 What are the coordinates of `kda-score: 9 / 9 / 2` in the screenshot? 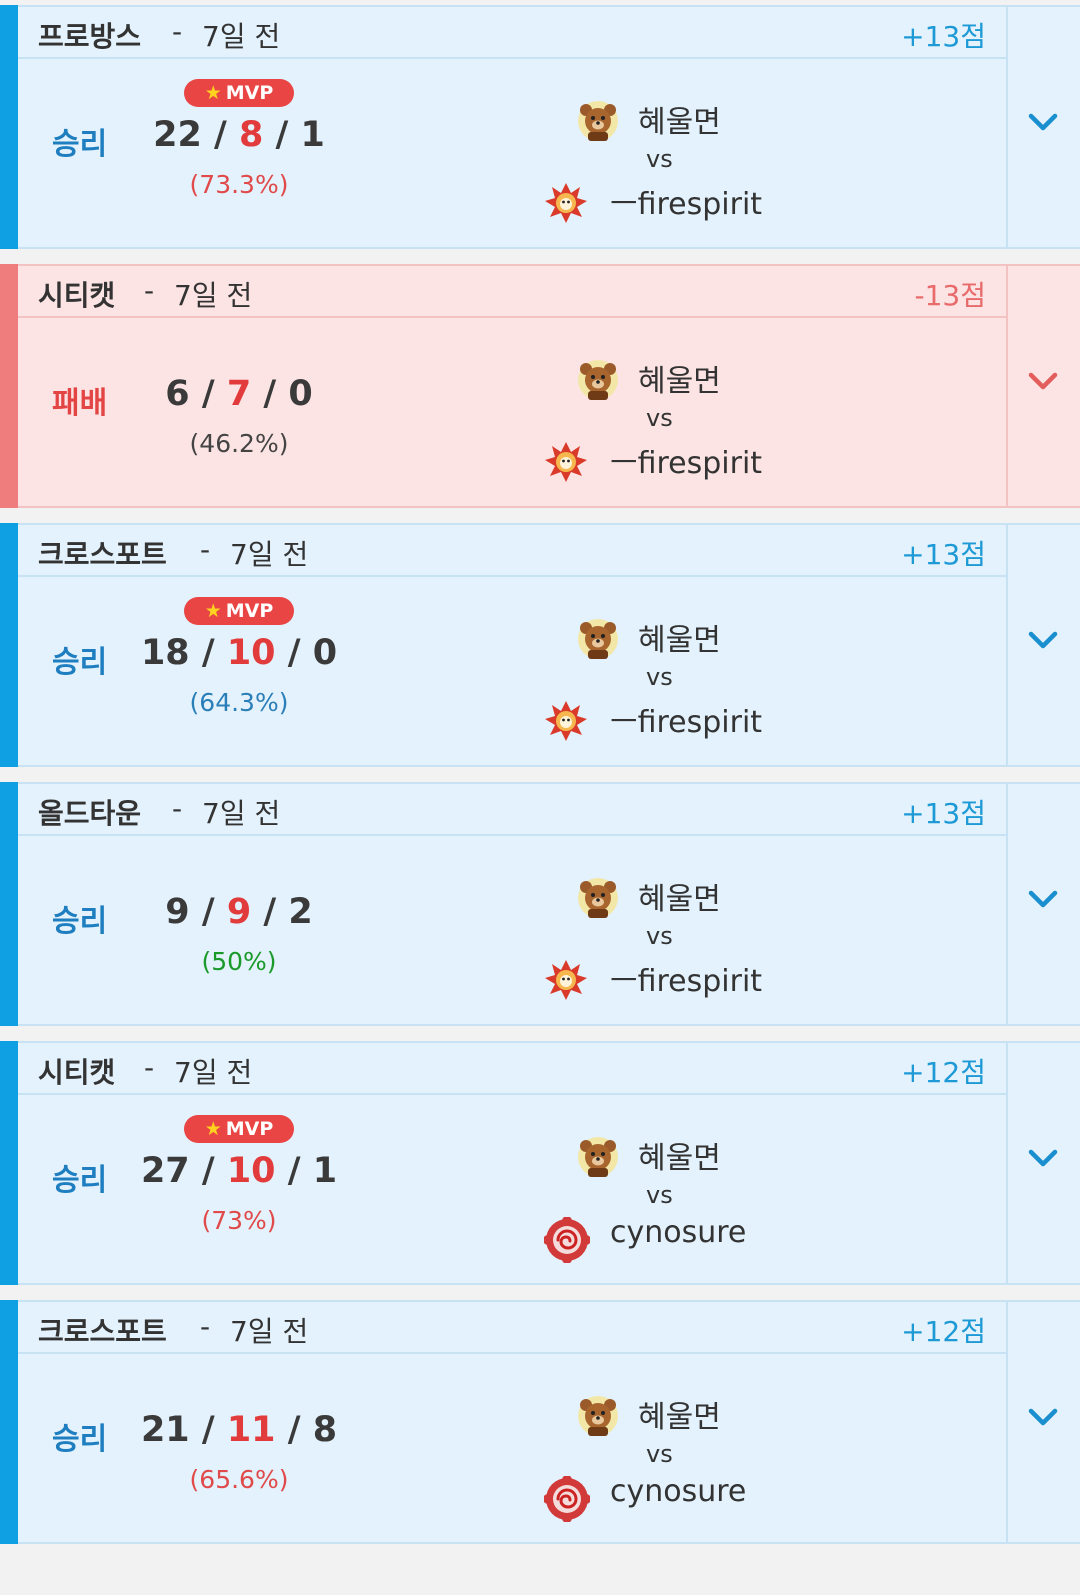 It's located at (239, 912).